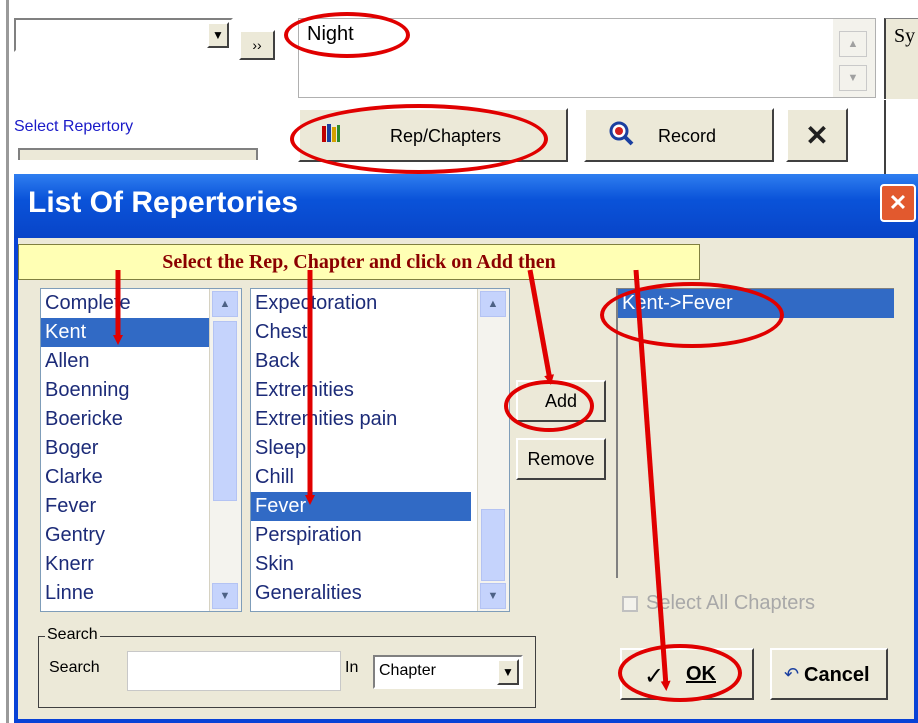  I want to click on more-button: ››, so click(257, 45).